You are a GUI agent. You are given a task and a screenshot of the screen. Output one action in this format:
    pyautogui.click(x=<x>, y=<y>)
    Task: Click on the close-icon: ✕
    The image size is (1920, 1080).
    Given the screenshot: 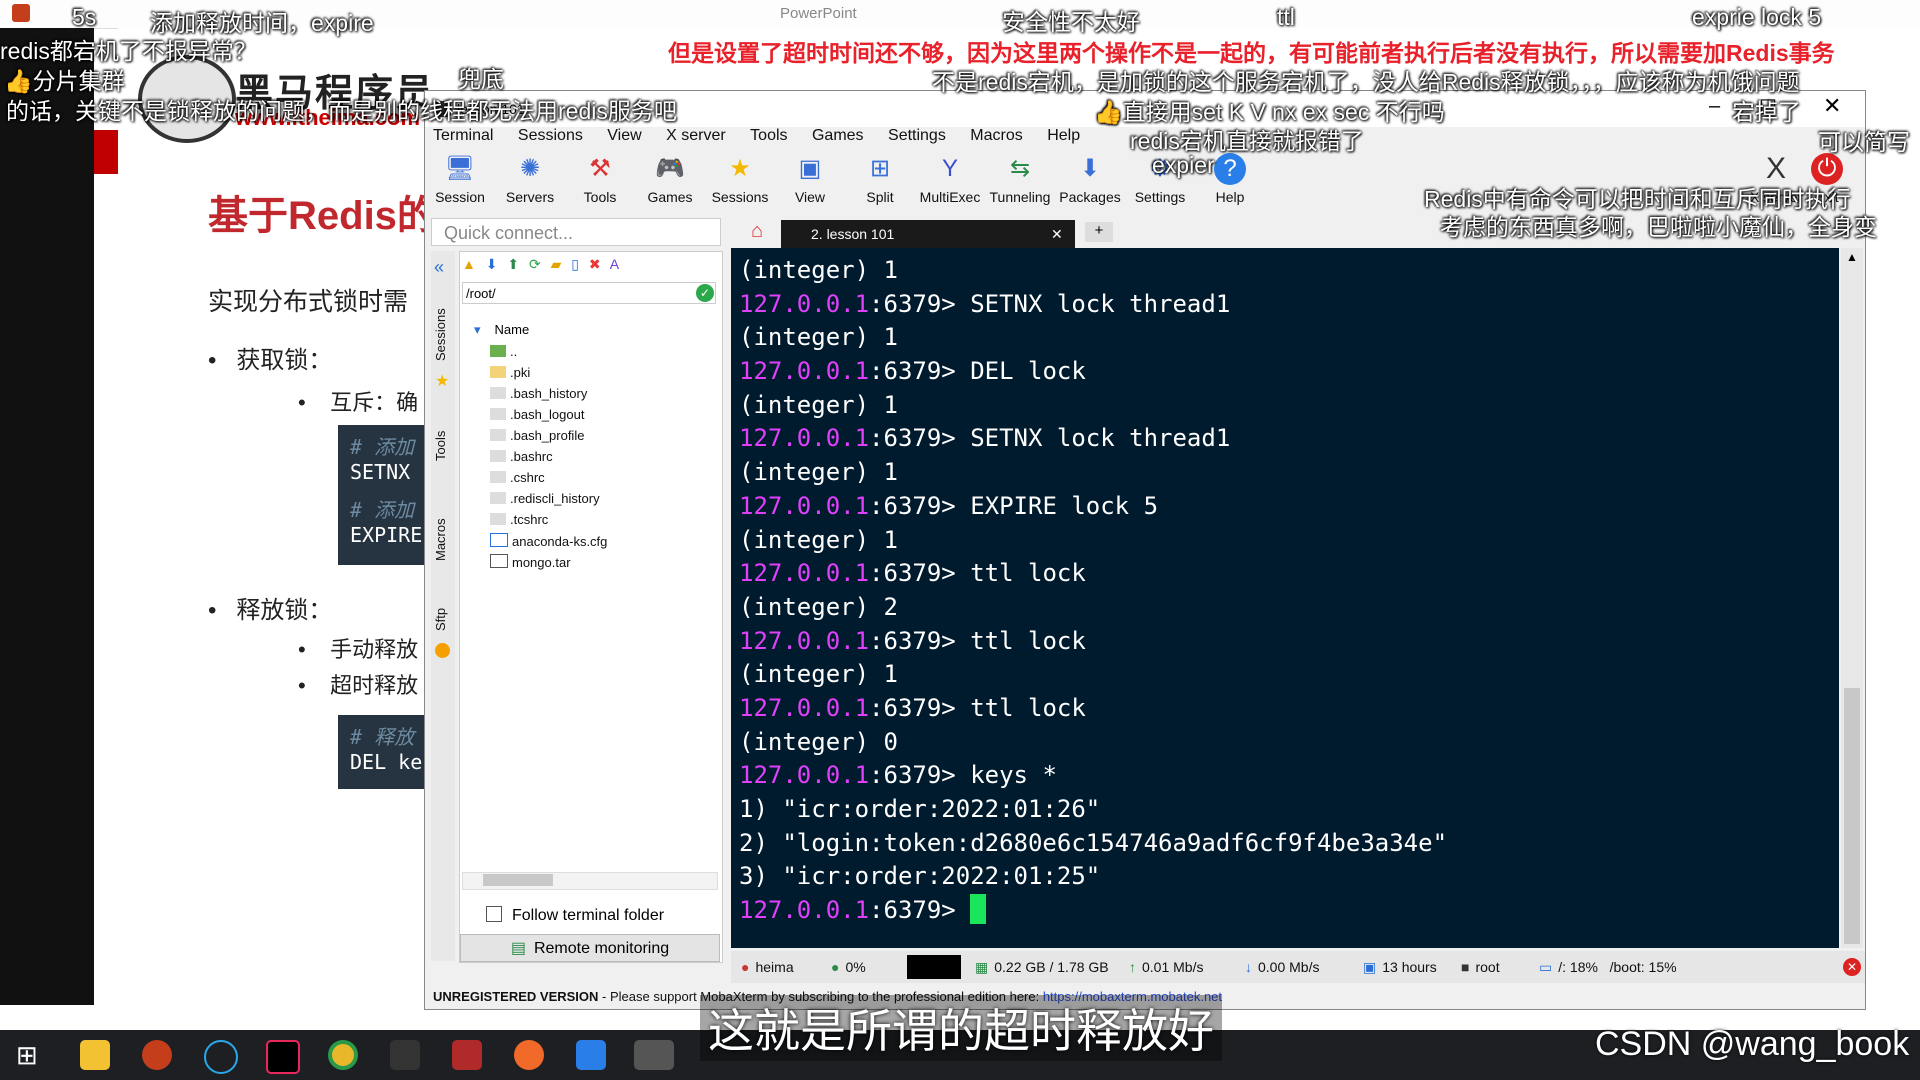 What is the action you would take?
    pyautogui.click(x=1832, y=106)
    